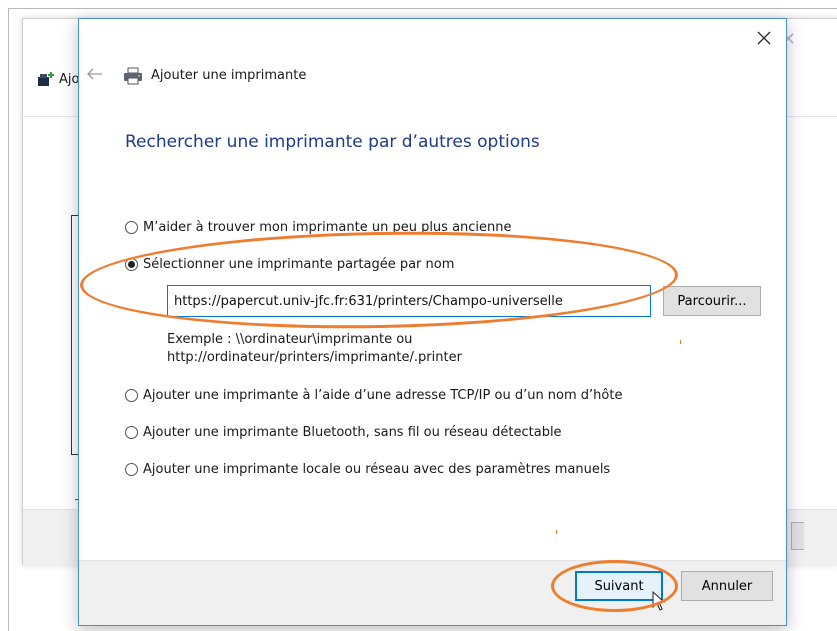  I want to click on background-button, so click(797, 536).